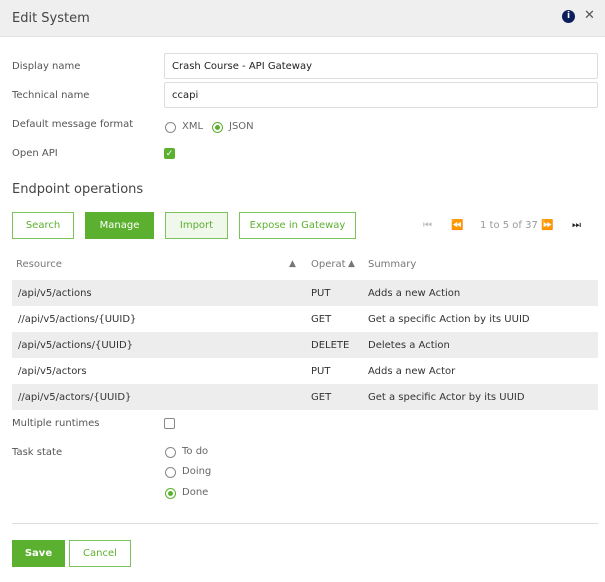 Image resolution: width=605 pixels, height=582 pixels. Describe the element at coordinates (195, 492) in the screenshot. I see `done-radio-label: Done` at that location.